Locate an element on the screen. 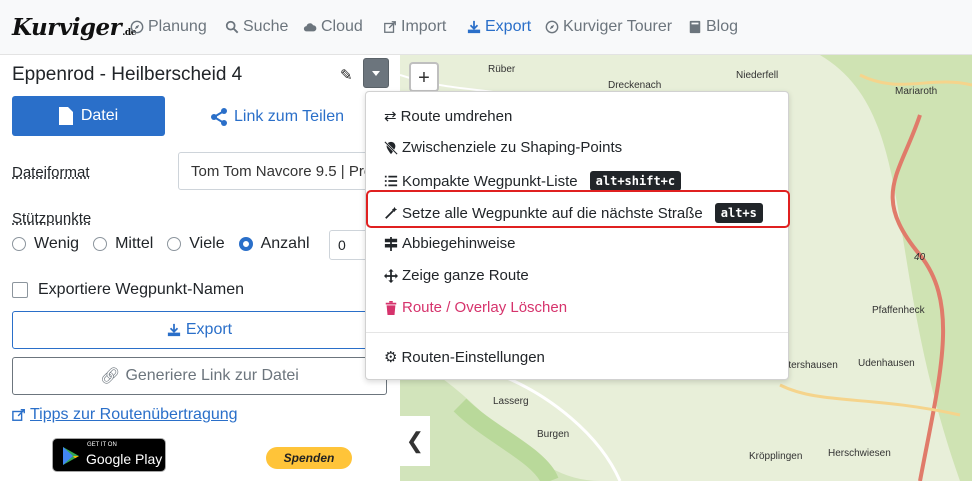 The height and width of the screenshot is (481, 972). list-icon is located at coordinates (391, 181).